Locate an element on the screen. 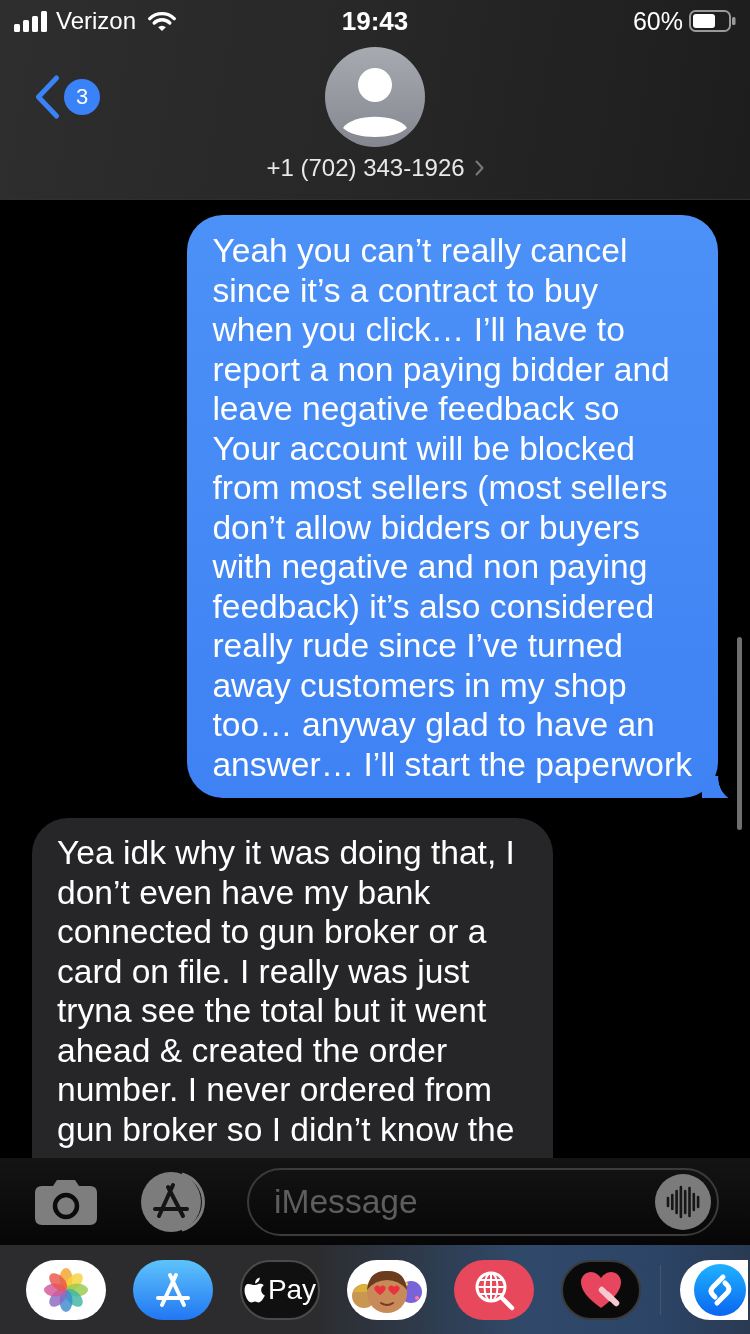 The image size is (750, 1334). flower-icon is located at coordinates (66, 1289).